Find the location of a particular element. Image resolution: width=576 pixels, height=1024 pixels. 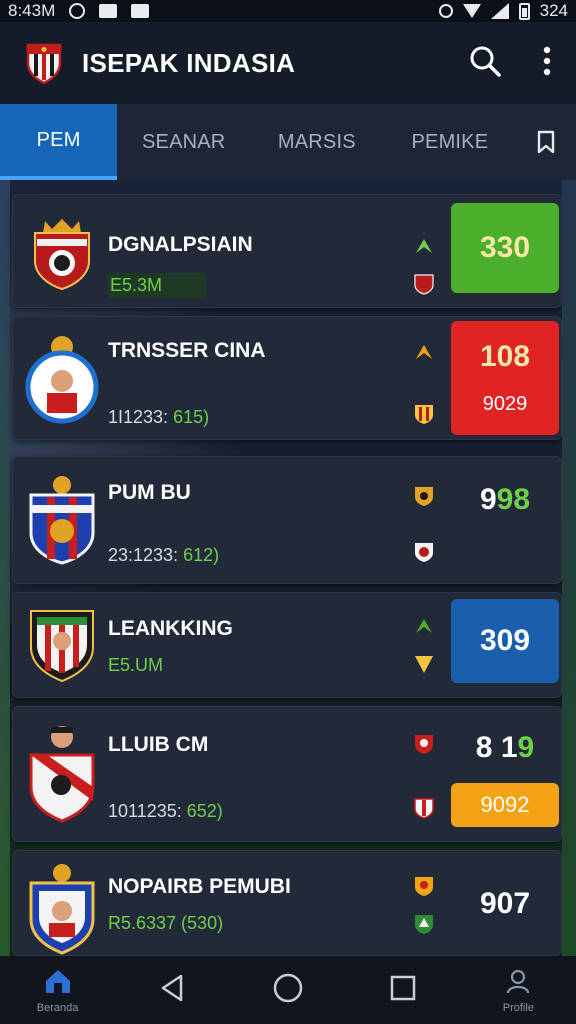

tab-pemike: PEMIKE is located at coordinates (449, 142).